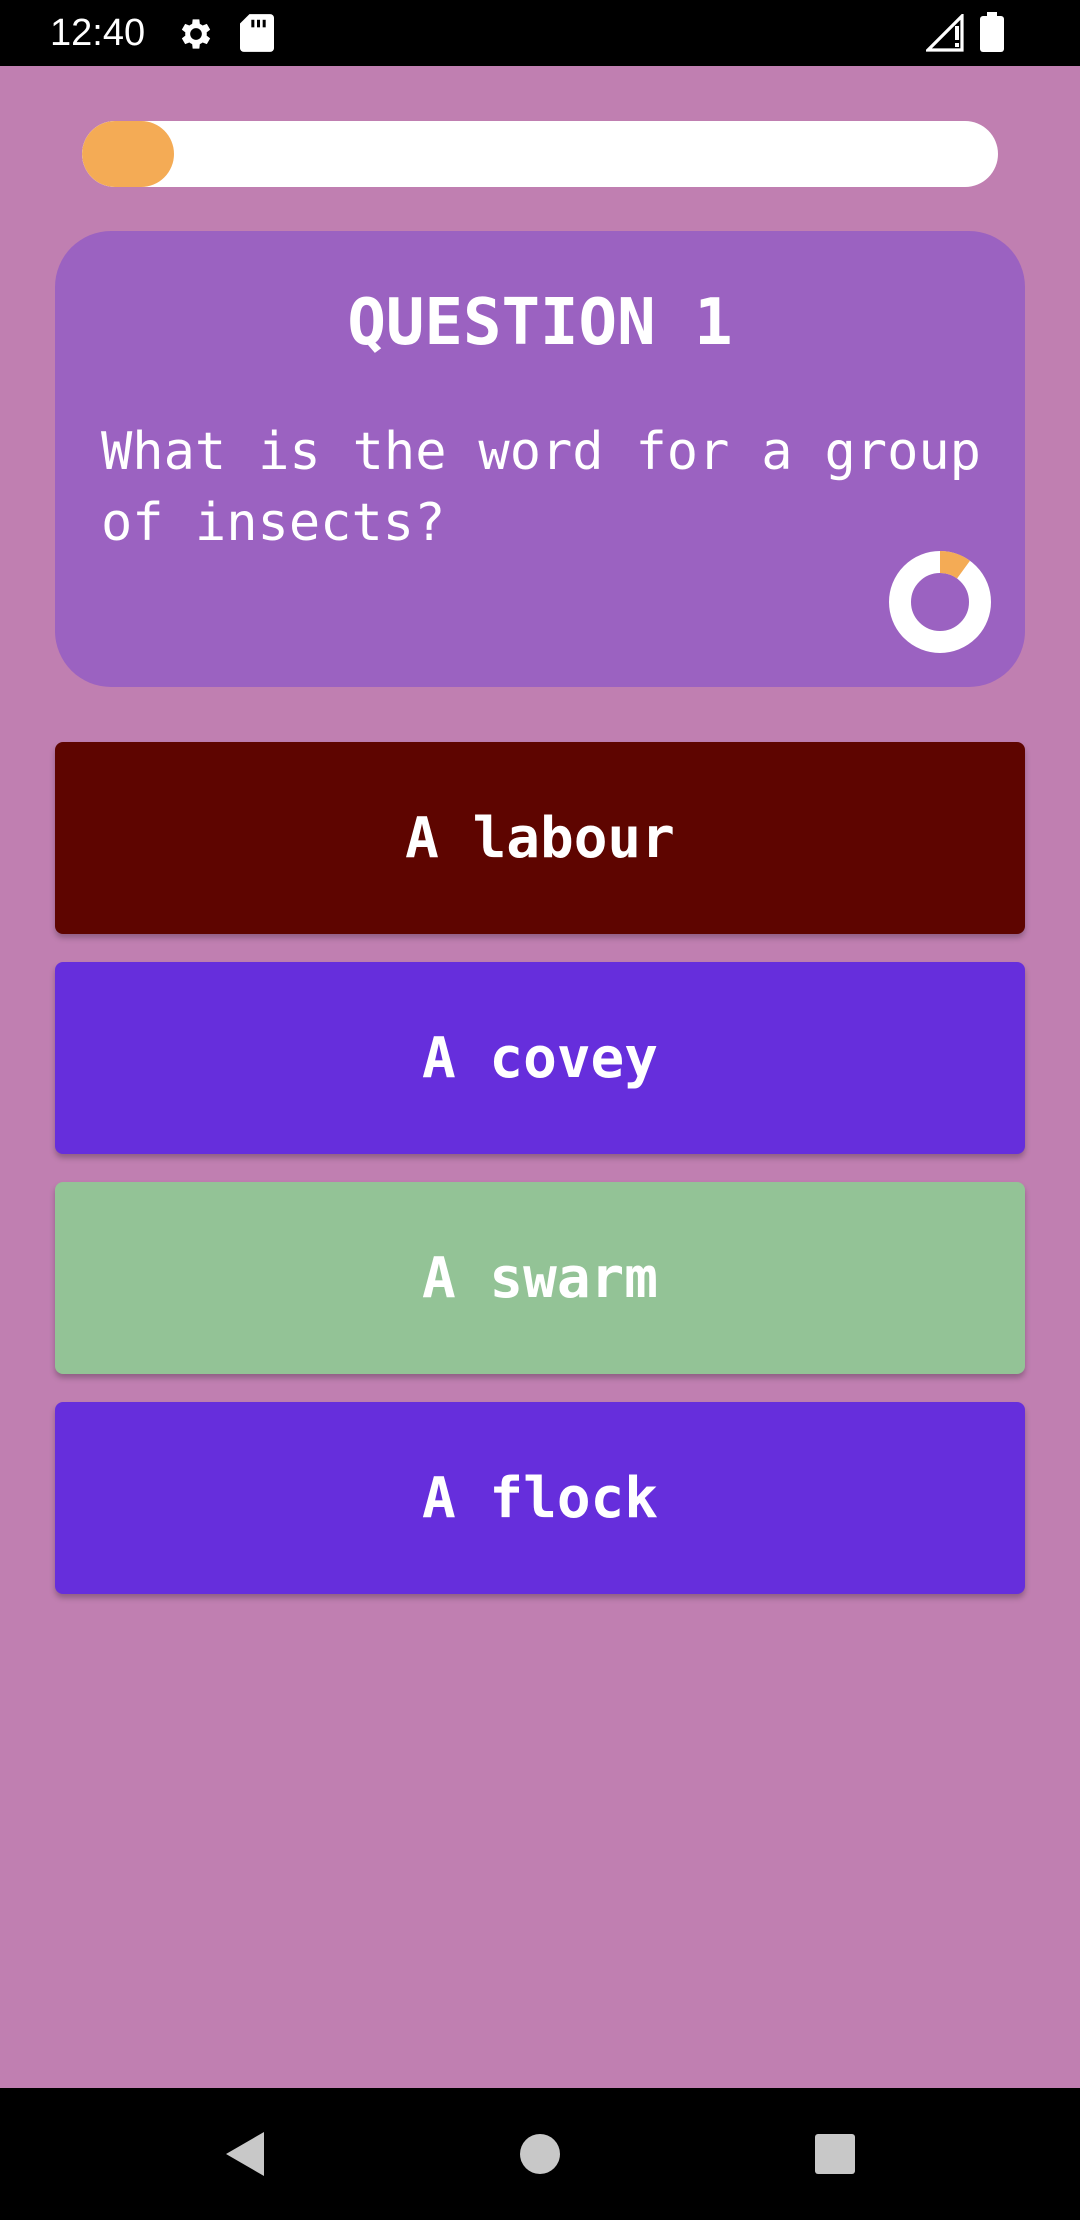 The image size is (1080, 2220). I want to click on back-icon, so click(245, 2154).